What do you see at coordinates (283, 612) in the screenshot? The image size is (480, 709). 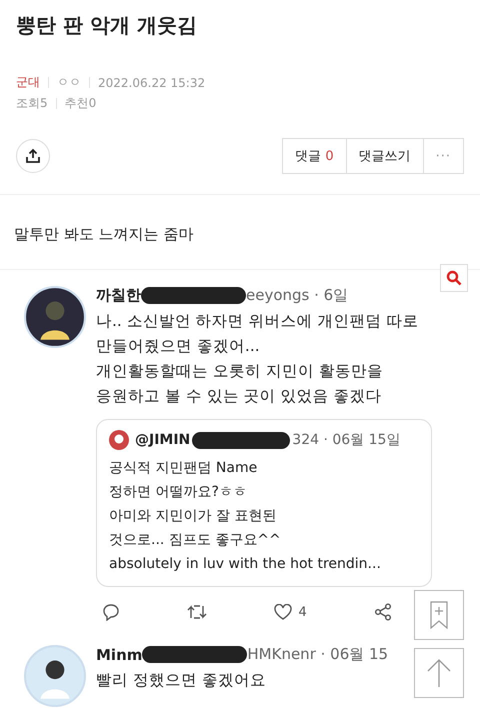 I see `heart-icon` at bounding box center [283, 612].